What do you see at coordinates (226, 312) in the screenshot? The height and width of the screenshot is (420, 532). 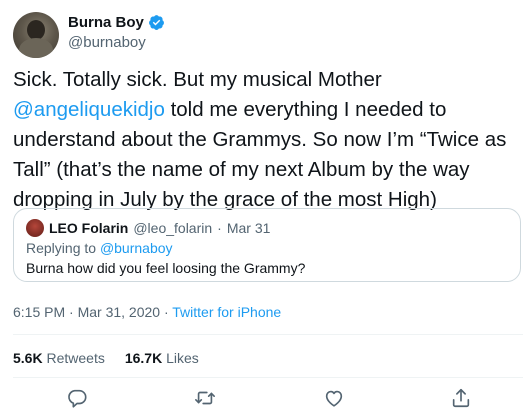 I see `tweet-source-link: Twitter for iPhone` at bounding box center [226, 312].